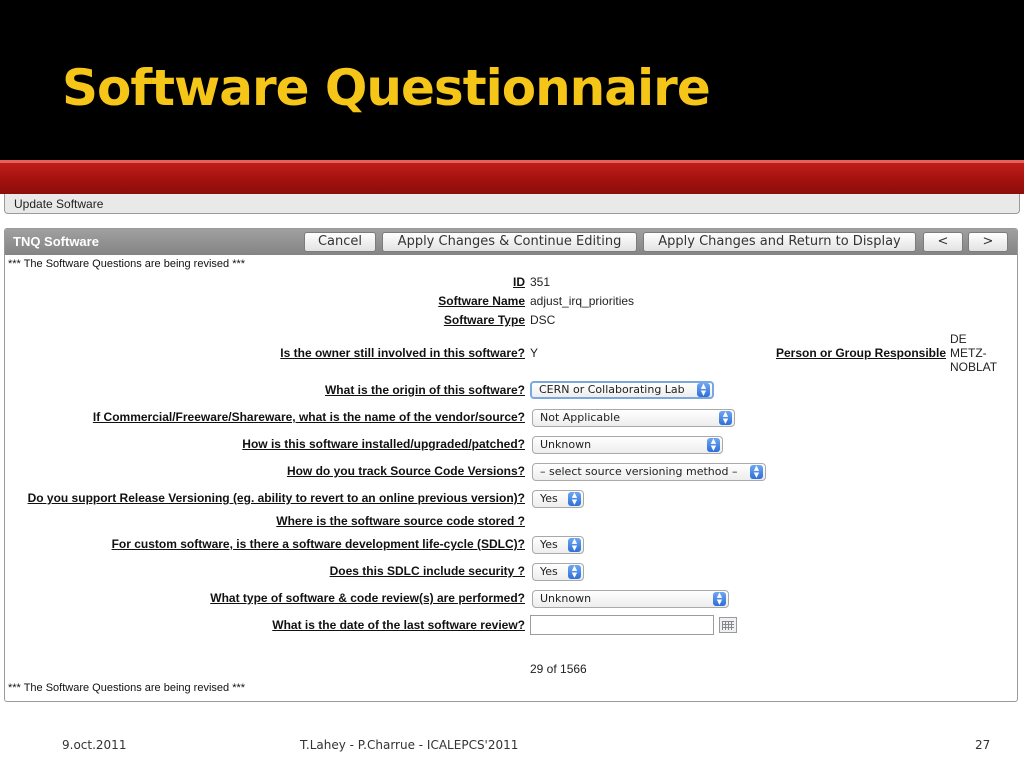  Describe the element at coordinates (534, 353) in the screenshot. I see `owner-involved-value: Y` at that location.